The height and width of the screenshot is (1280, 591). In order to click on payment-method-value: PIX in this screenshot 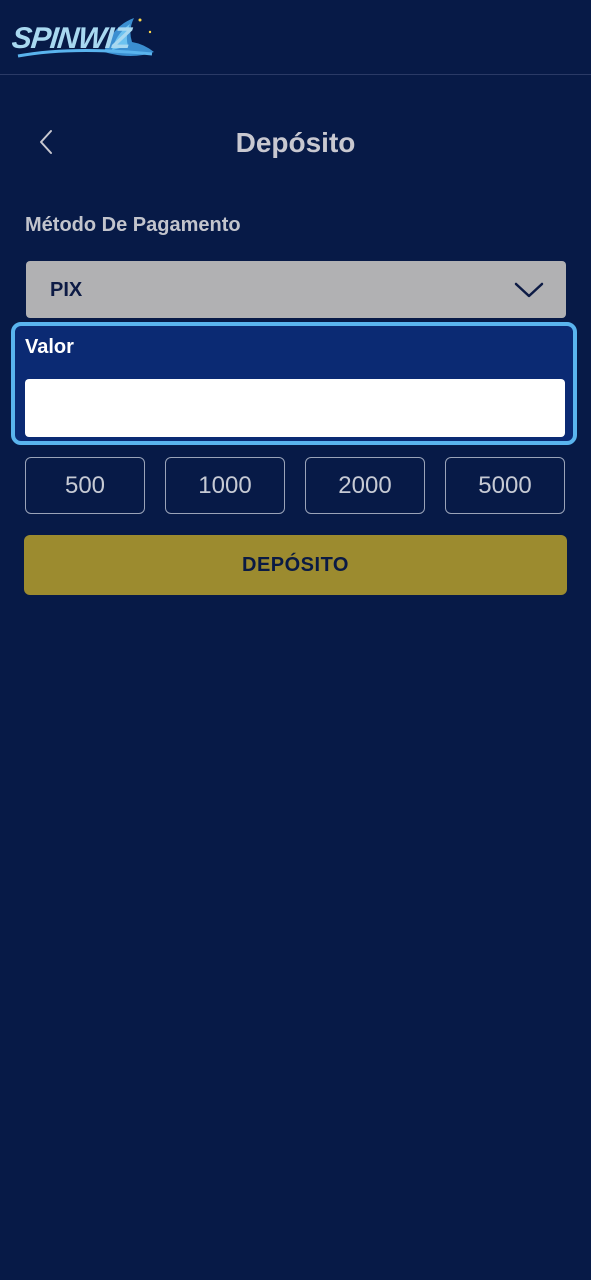, I will do `click(66, 290)`.